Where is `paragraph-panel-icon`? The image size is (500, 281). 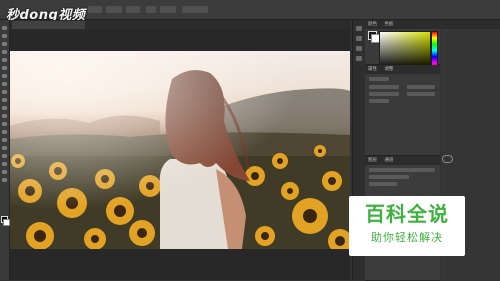 paragraph-panel-icon is located at coordinates (359, 58).